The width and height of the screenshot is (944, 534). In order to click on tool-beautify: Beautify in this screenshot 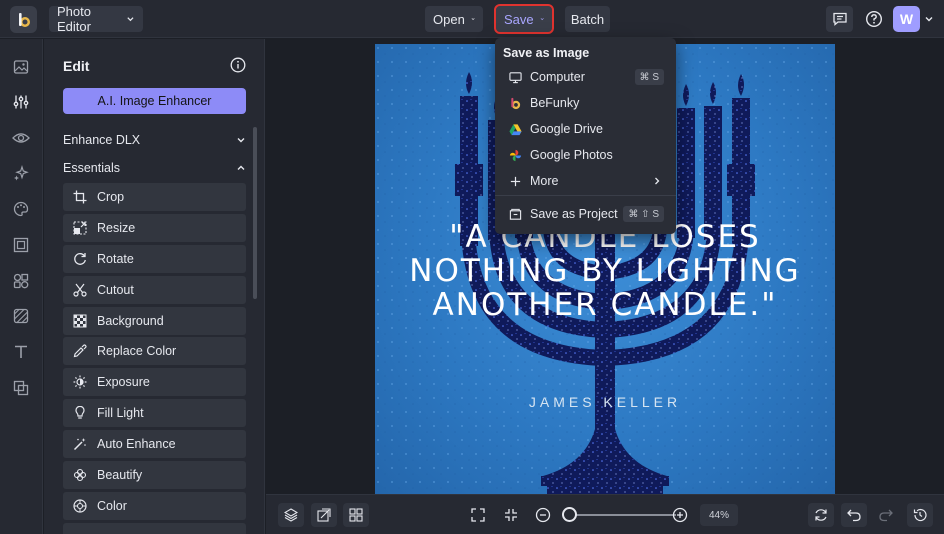, I will do `click(154, 475)`.